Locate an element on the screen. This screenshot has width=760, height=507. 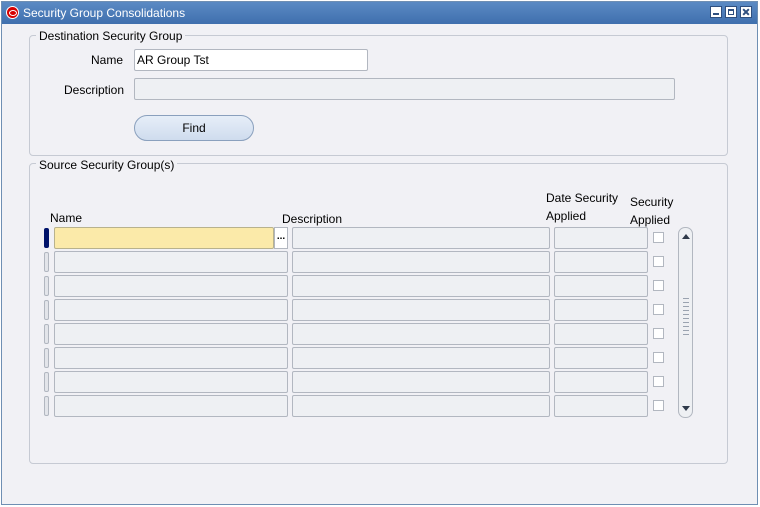
destination-description-field is located at coordinates (404, 89).